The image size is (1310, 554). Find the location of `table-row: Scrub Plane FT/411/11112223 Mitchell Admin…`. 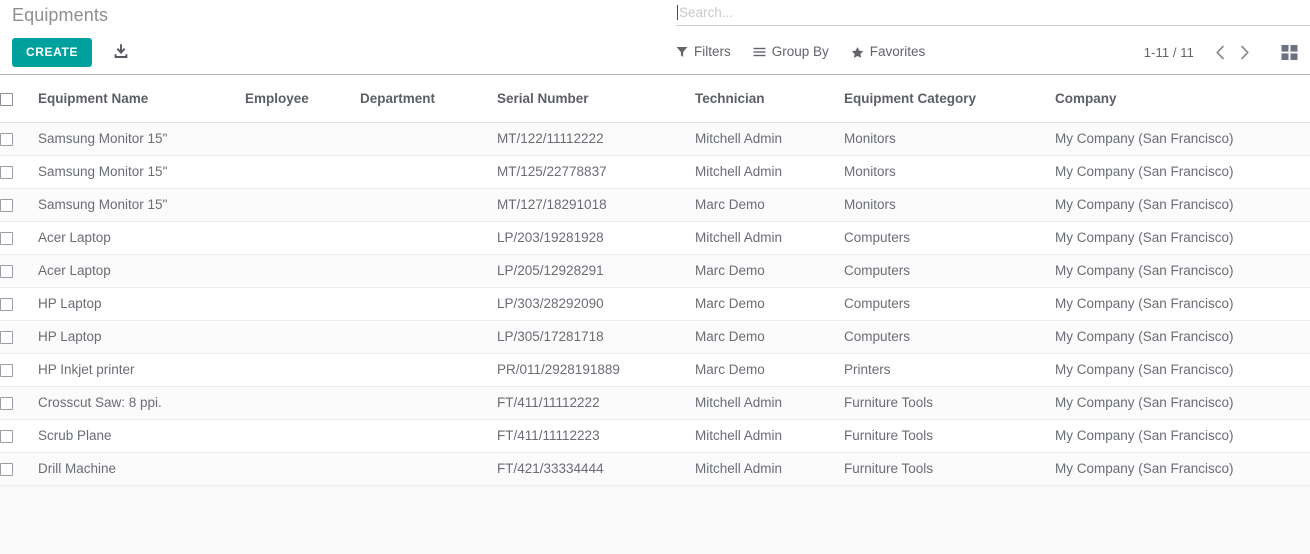

table-row: Scrub Plane FT/411/11112223 Mitchell Admin… is located at coordinates (655, 436).